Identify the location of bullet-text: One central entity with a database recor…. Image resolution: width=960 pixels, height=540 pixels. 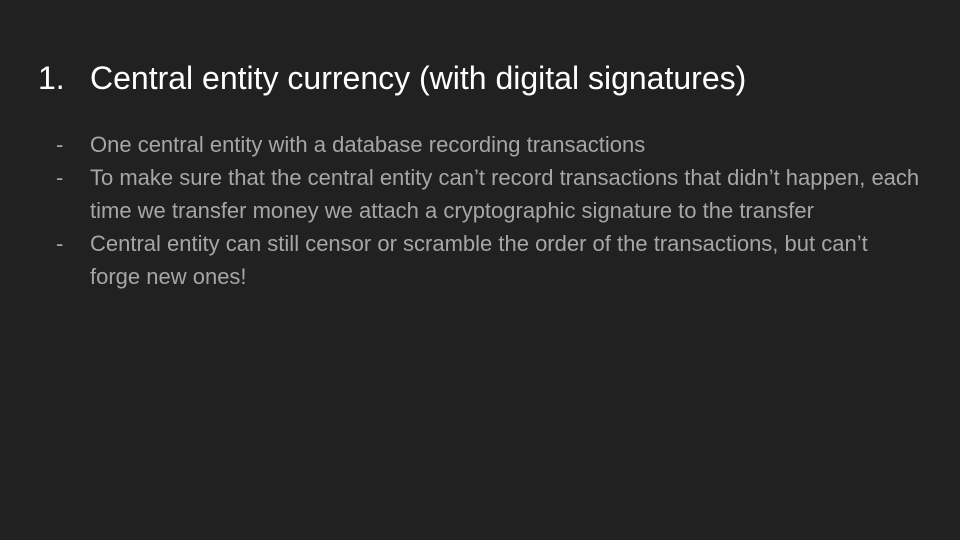
(368, 144).